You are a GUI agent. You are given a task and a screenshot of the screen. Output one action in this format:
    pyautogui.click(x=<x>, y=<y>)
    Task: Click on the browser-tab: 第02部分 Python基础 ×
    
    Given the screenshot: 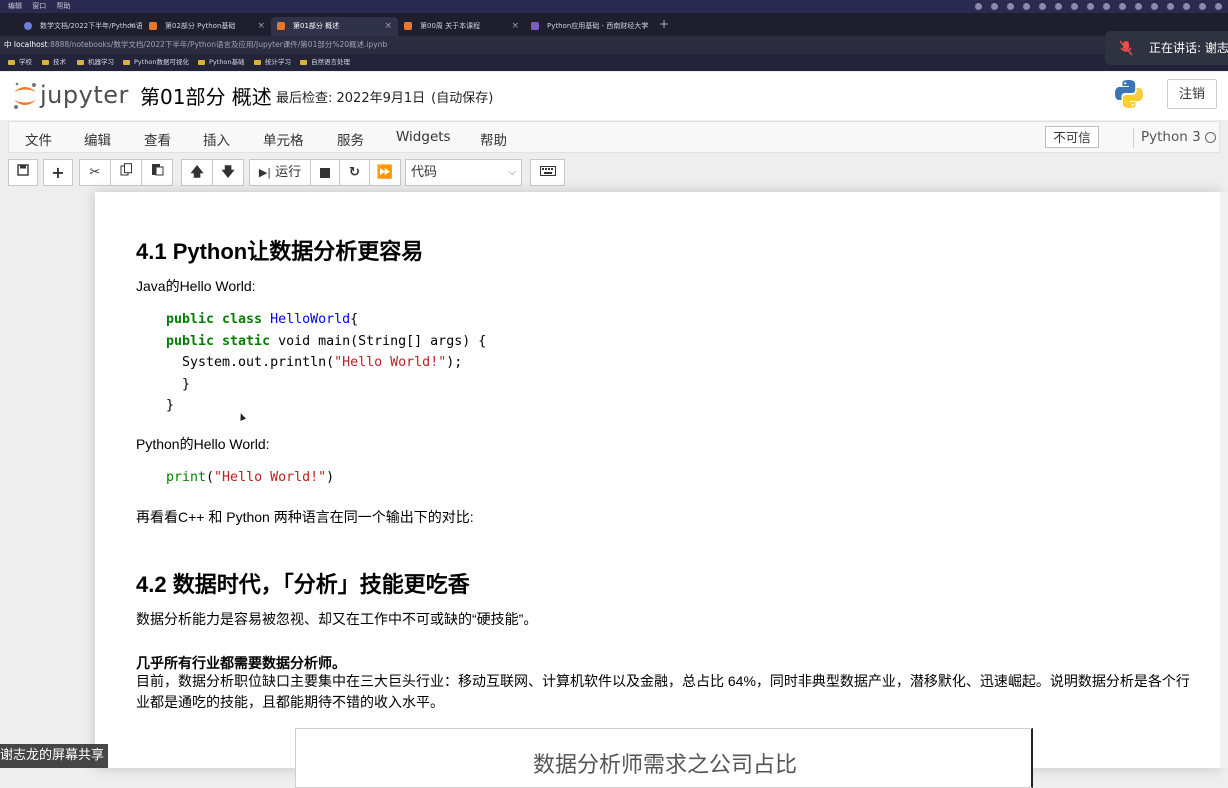 What is the action you would take?
    pyautogui.click(x=207, y=26)
    